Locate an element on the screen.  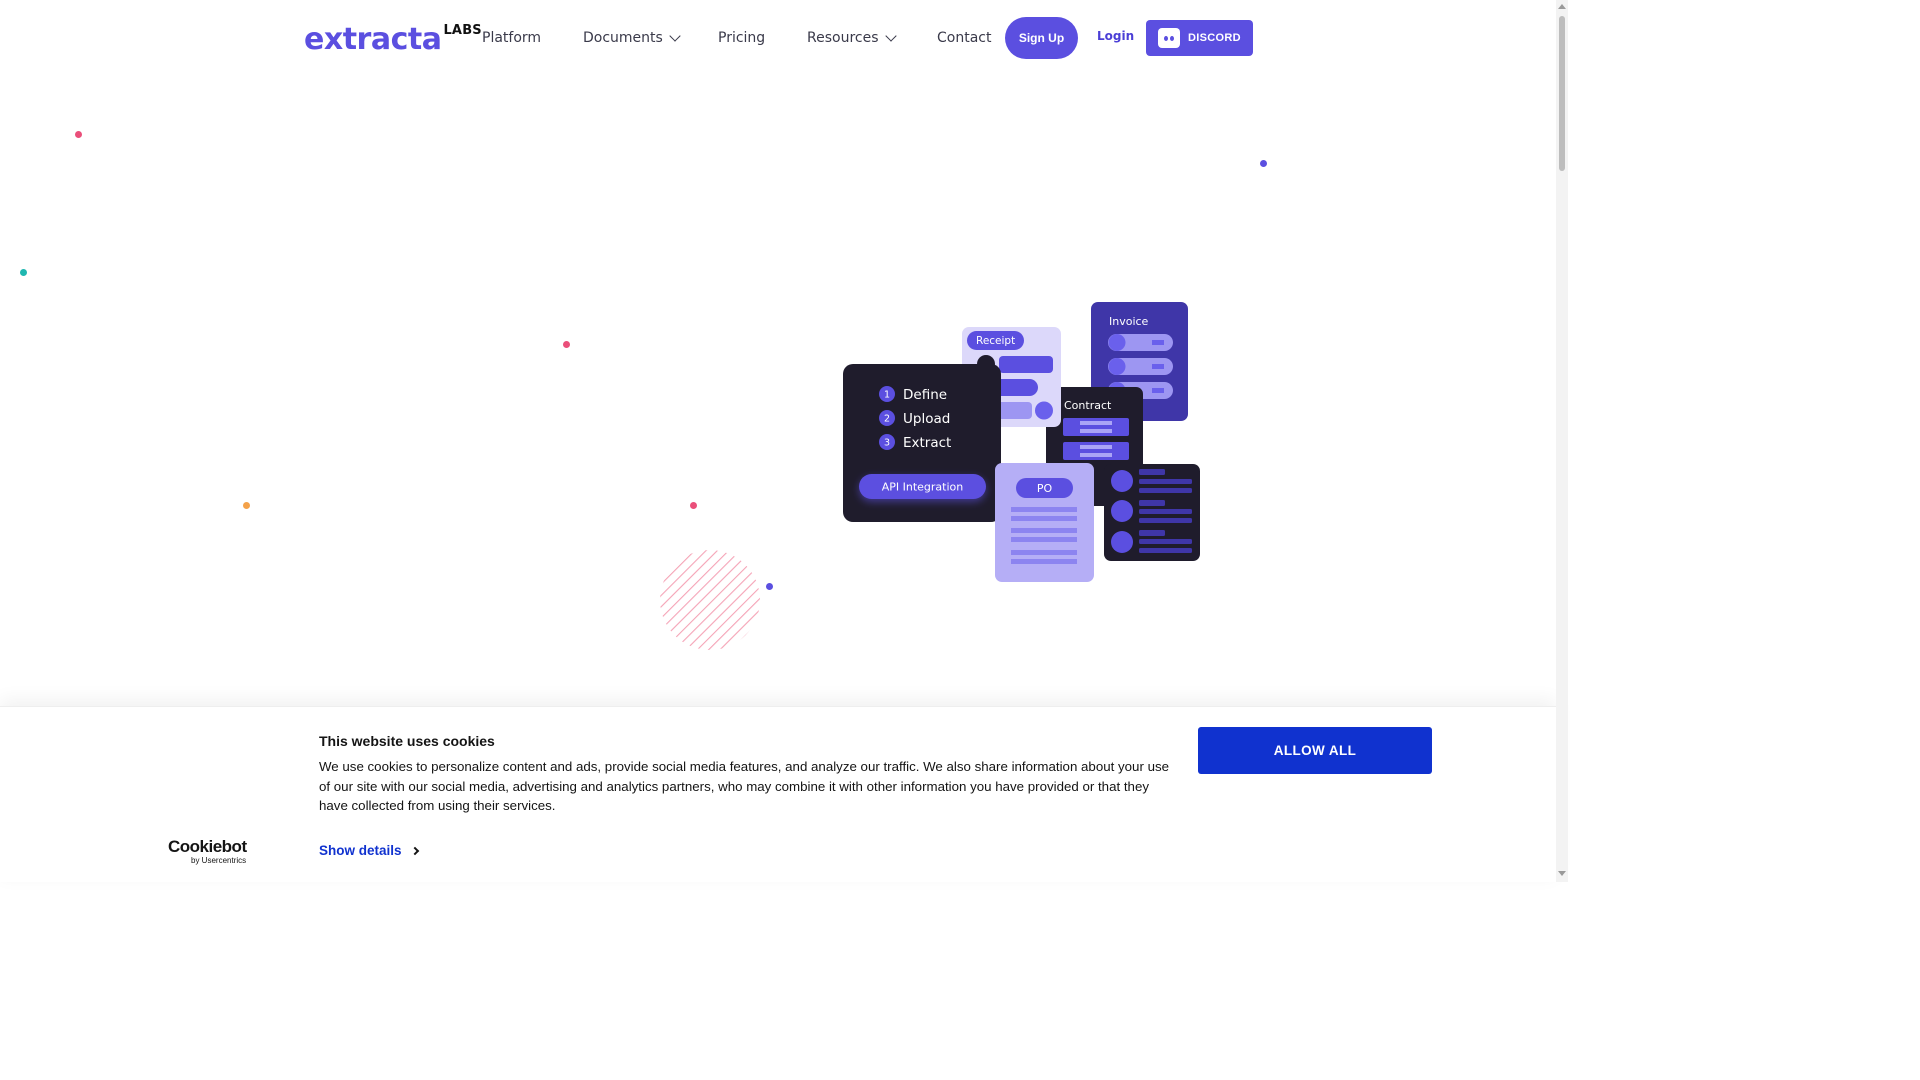
contract-card-label: Contract is located at coordinates (1088, 405).